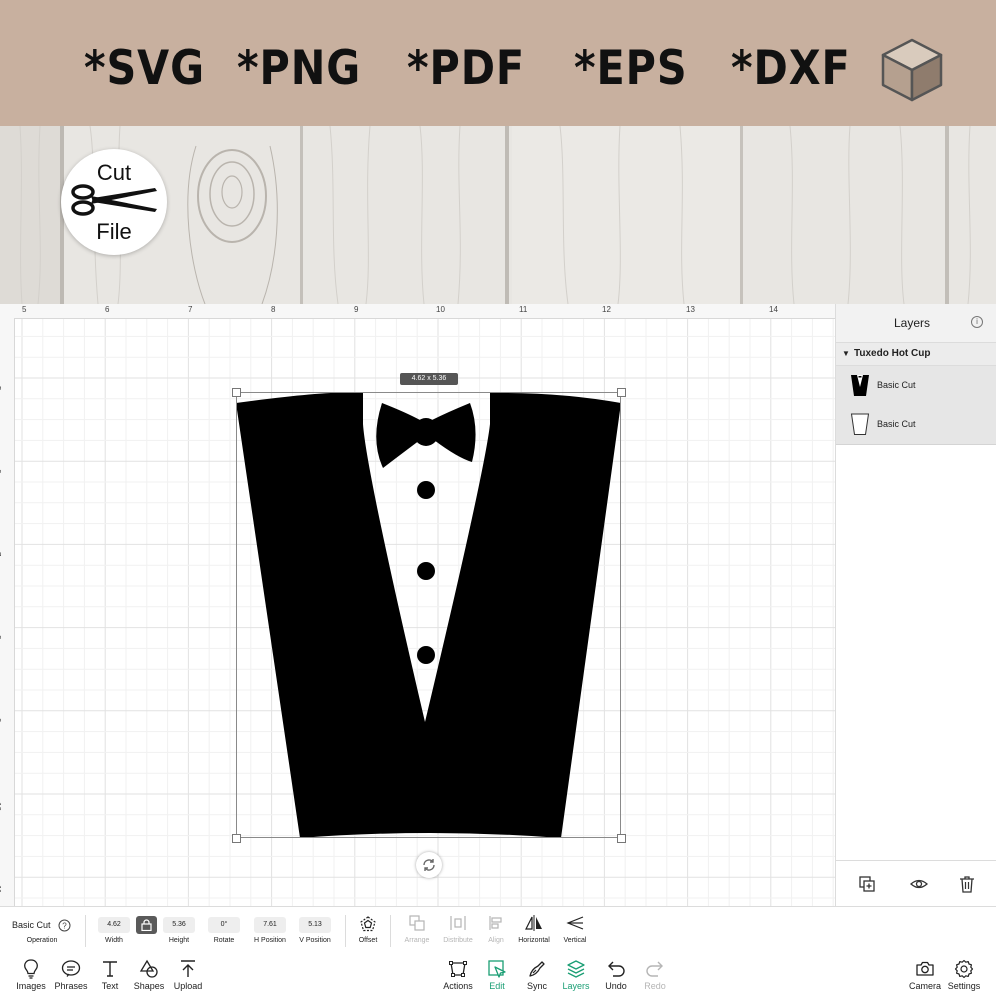 The width and height of the screenshot is (996, 1000). I want to click on lock-button, so click(146, 925).